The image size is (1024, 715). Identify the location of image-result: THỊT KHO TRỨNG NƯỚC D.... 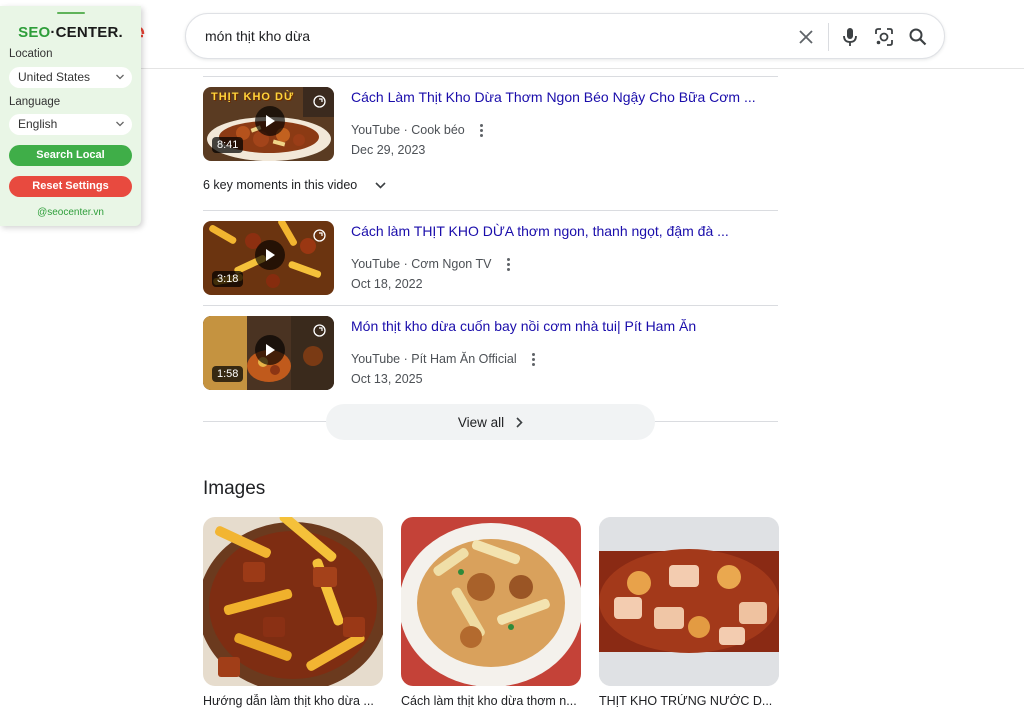
(689, 612).